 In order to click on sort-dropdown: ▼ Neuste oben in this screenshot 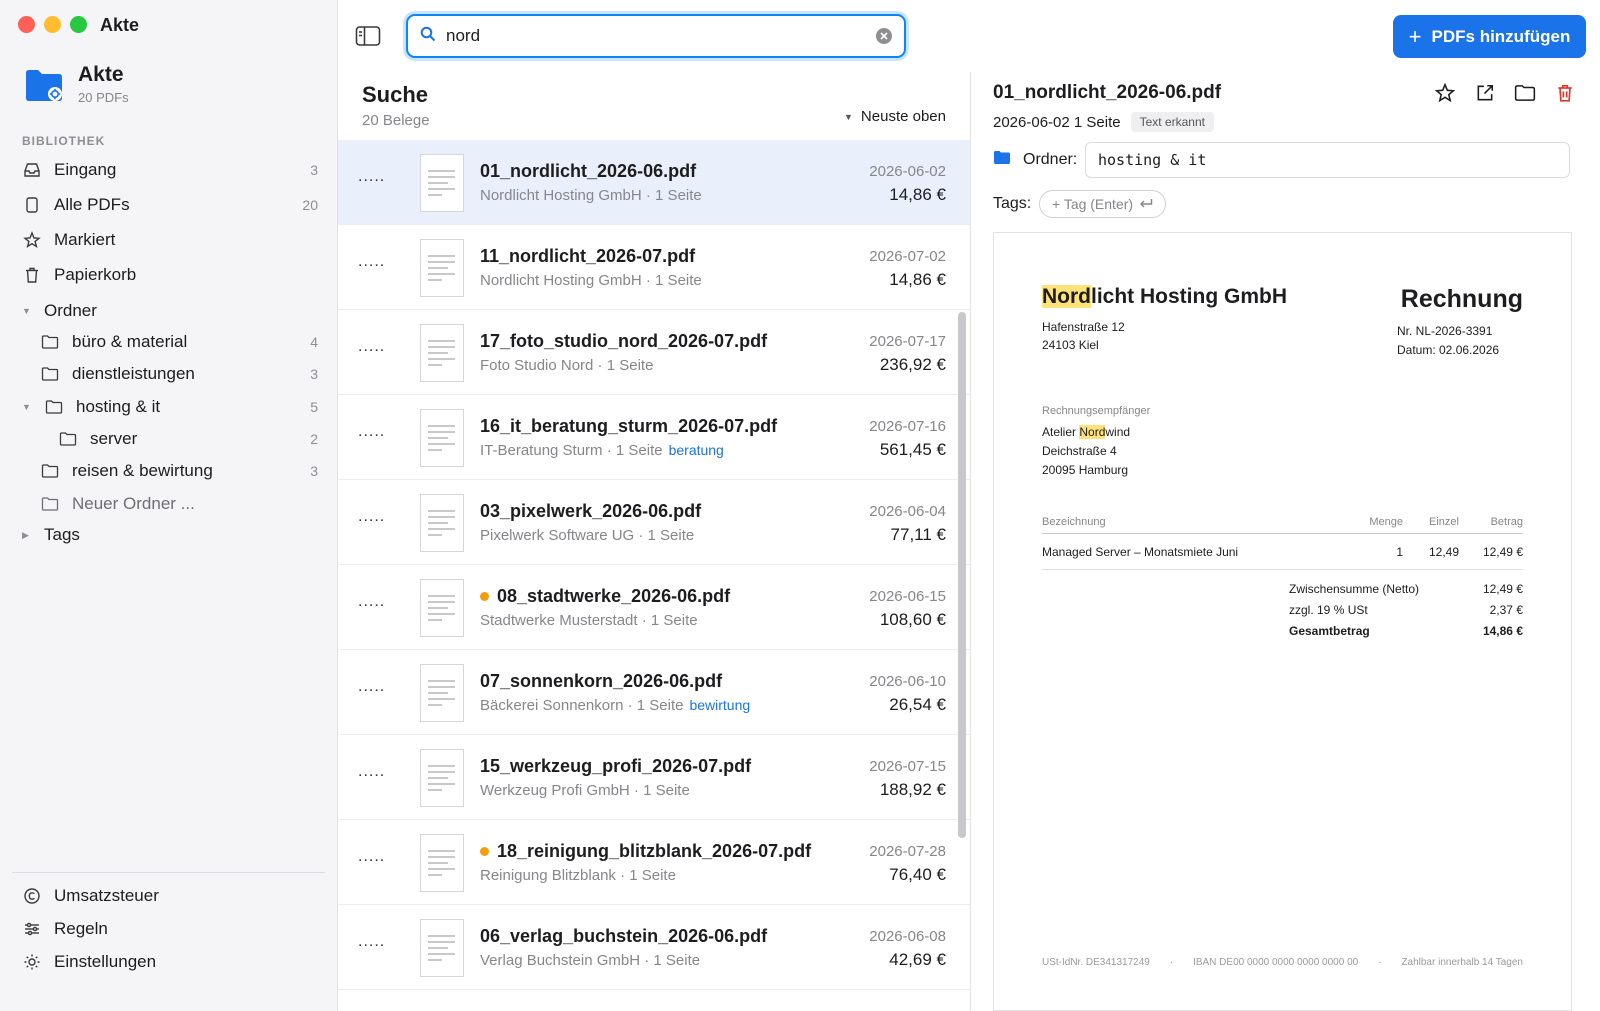, I will do `click(895, 116)`.